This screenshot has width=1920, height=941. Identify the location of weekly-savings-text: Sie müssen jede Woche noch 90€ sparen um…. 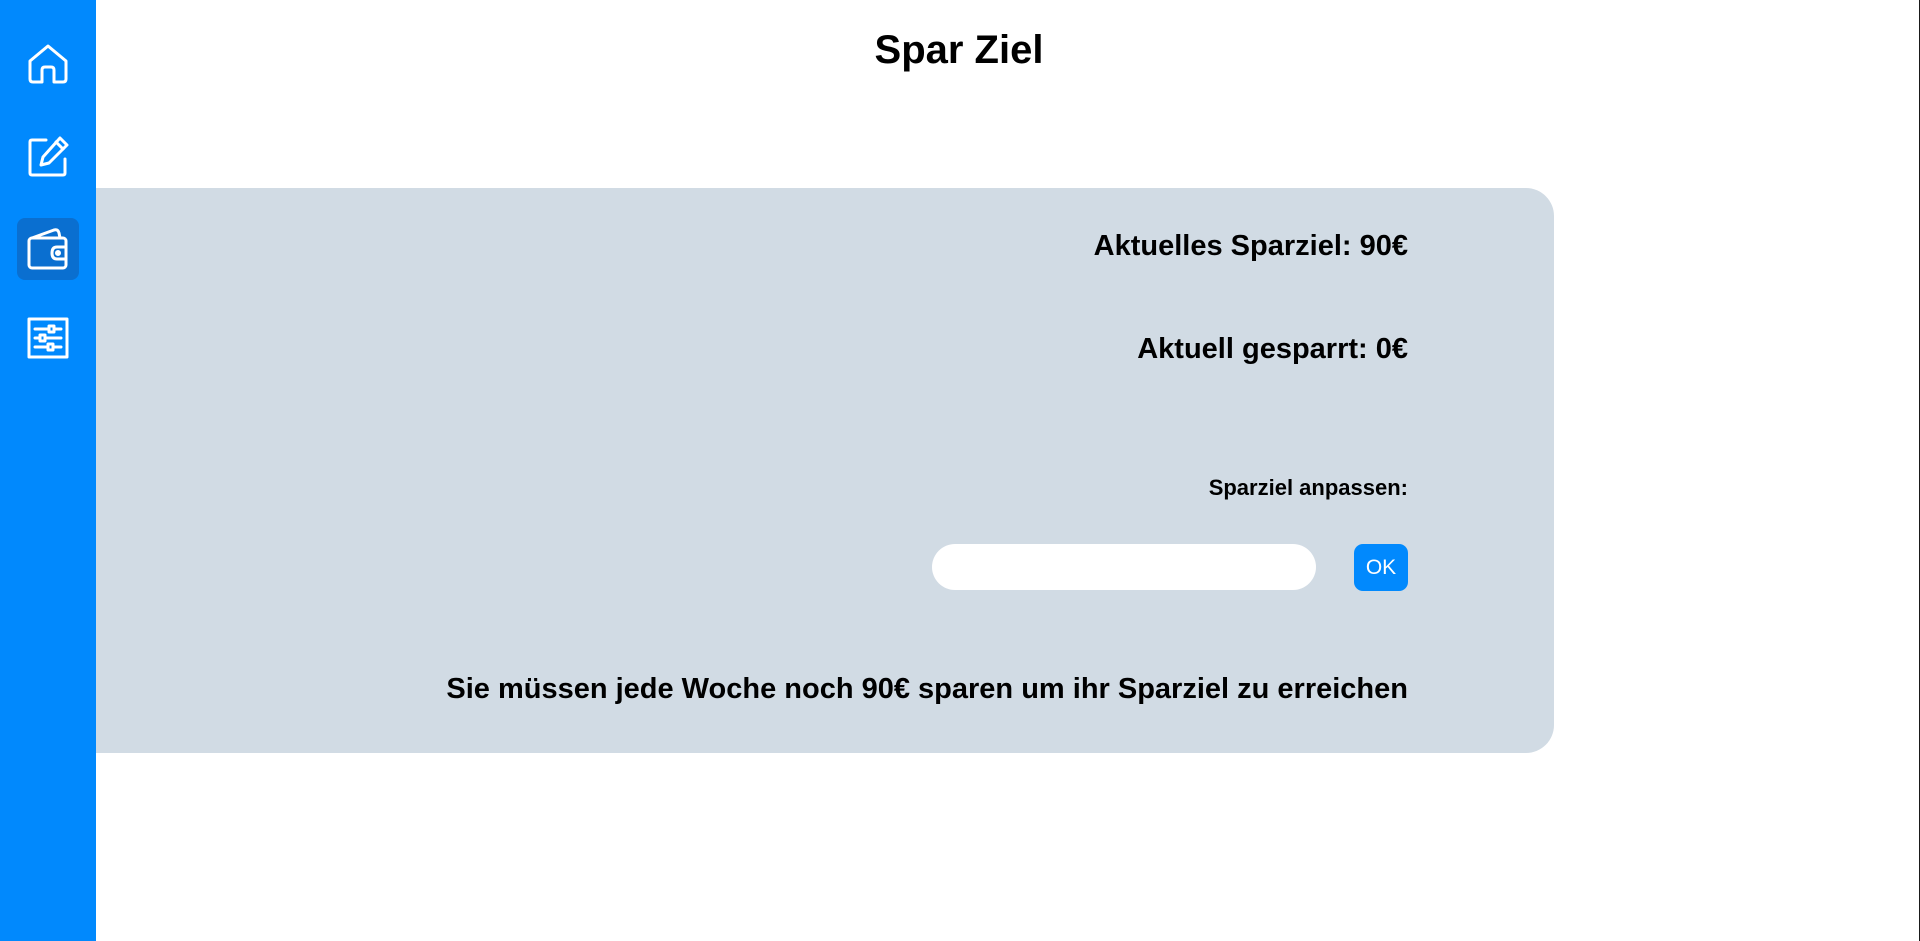
(927, 689).